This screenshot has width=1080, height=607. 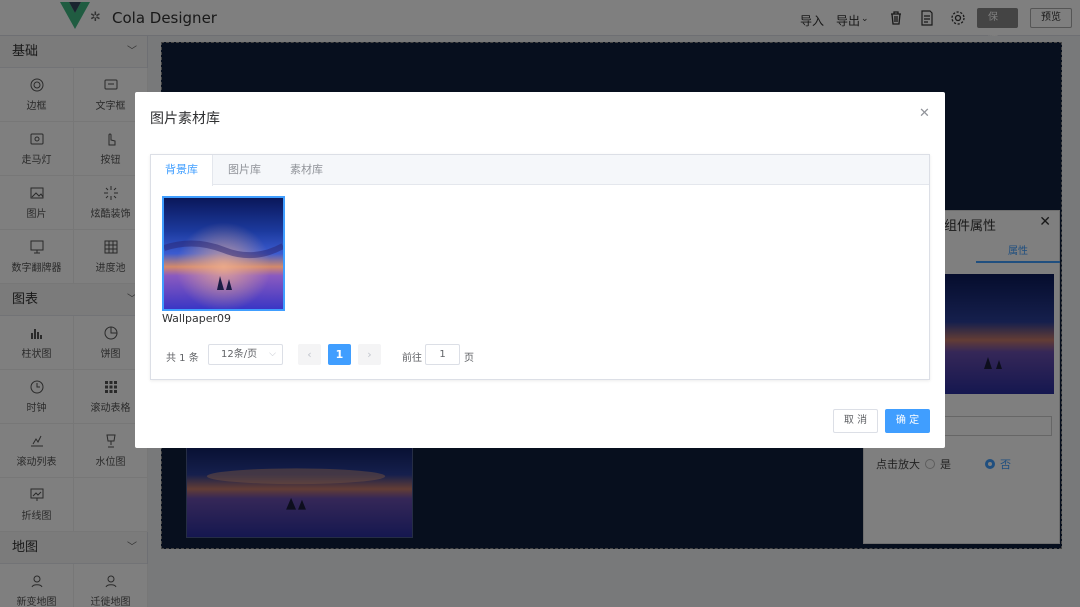 What do you see at coordinates (369, 354) in the screenshot?
I see `next-page-button: ›` at bounding box center [369, 354].